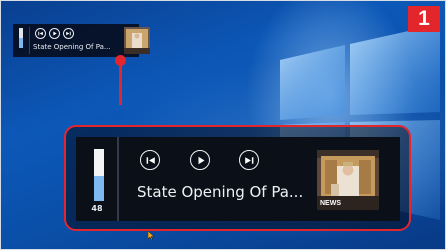 Image resolution: width=446 pixels, height=250 pixels. I want to click on mini-next-button, so click(68, 33).